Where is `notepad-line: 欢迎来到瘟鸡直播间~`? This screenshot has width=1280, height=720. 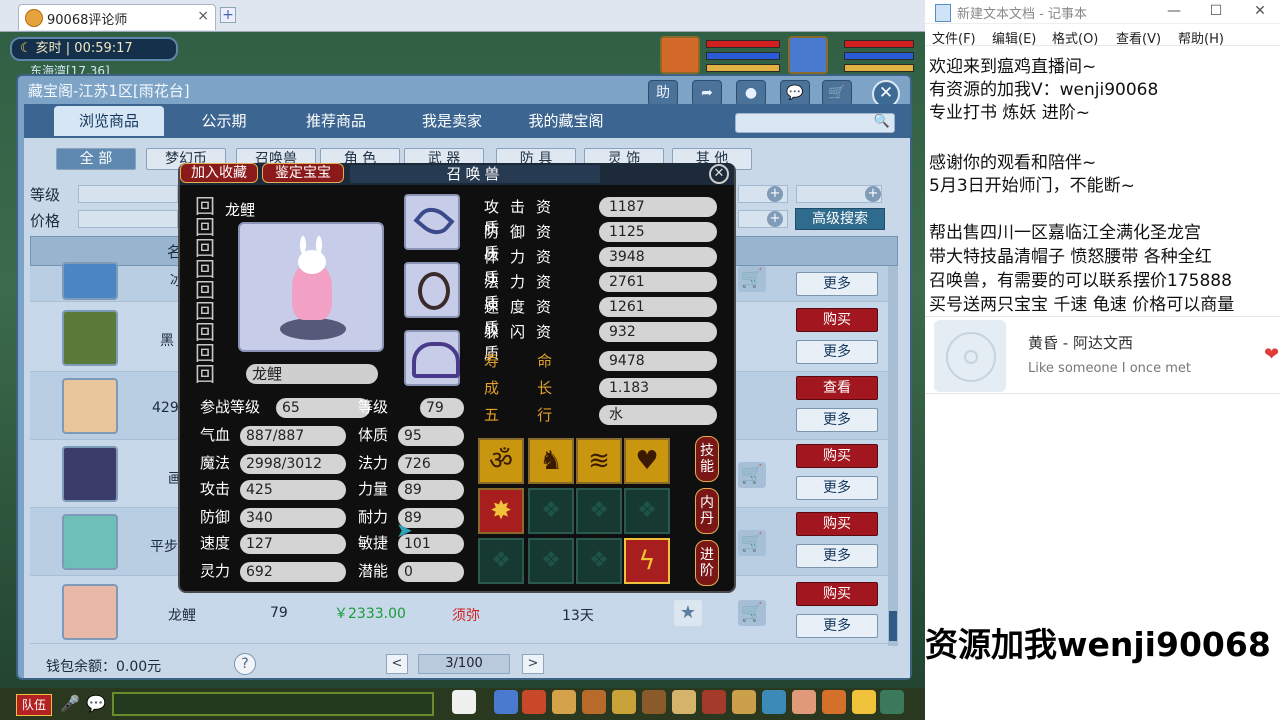
notepad-line: 欢迎来到瘟鸡直播间~ is located at coordinates (1012, 64).